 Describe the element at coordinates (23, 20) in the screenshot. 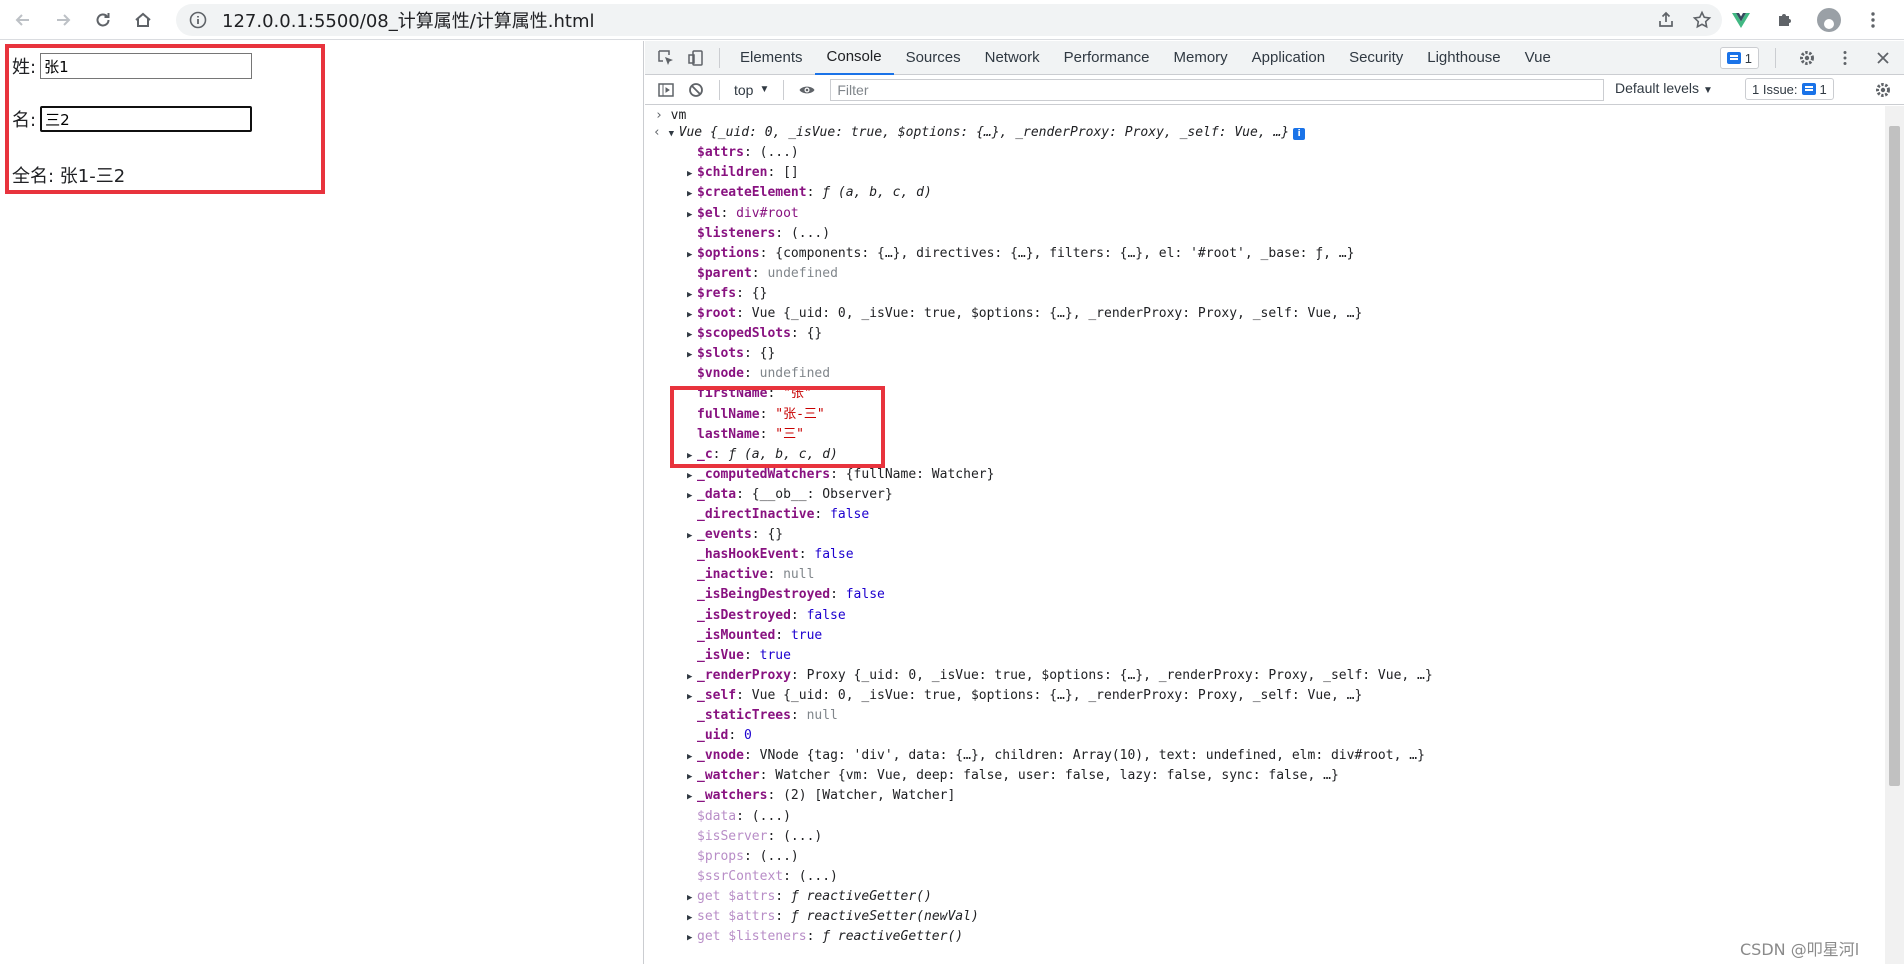

I see `back-button` at that location.